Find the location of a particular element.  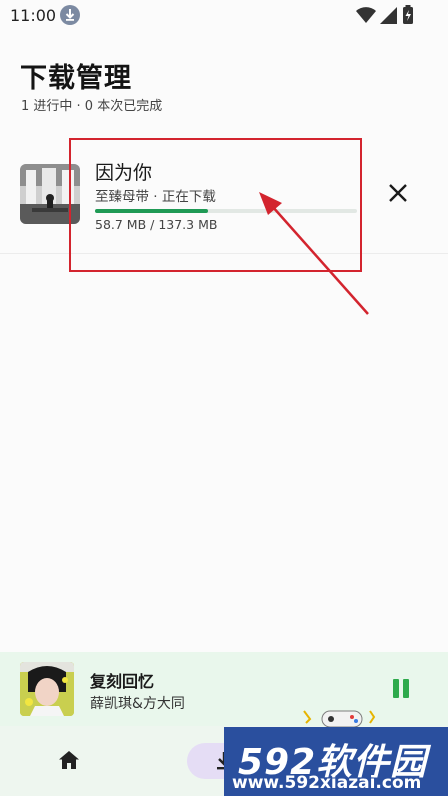

status-time: 11:00 is located at coordinates (33, 15).